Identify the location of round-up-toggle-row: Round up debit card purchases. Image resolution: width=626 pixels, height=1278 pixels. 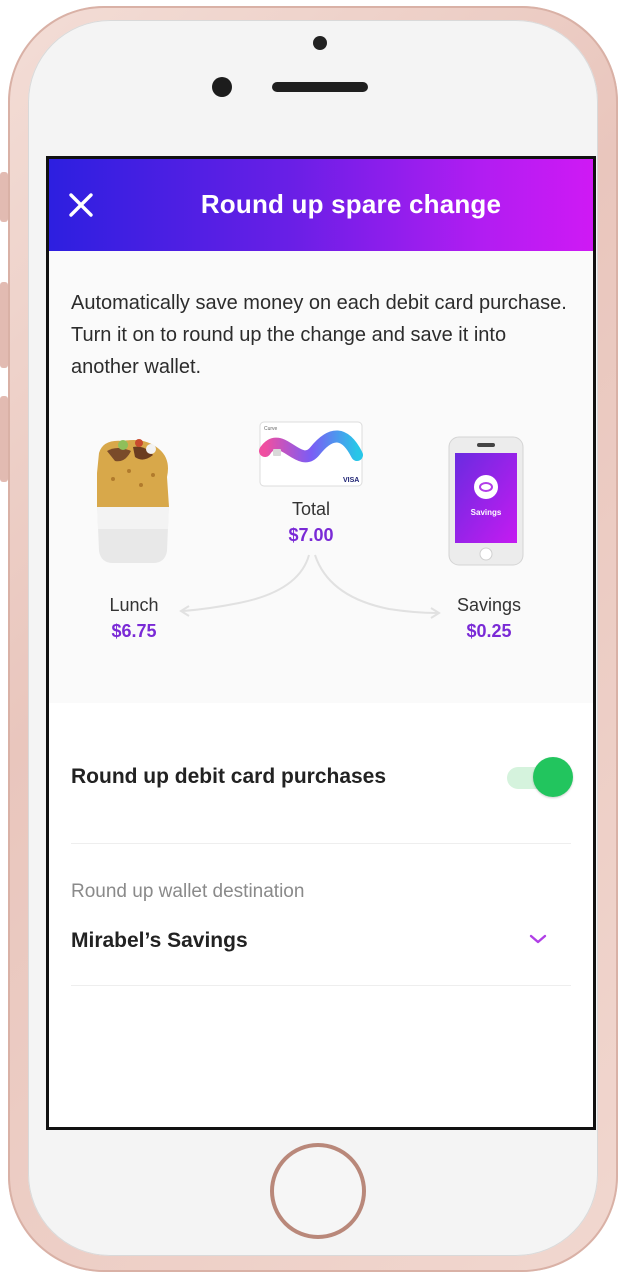
(322, 779).